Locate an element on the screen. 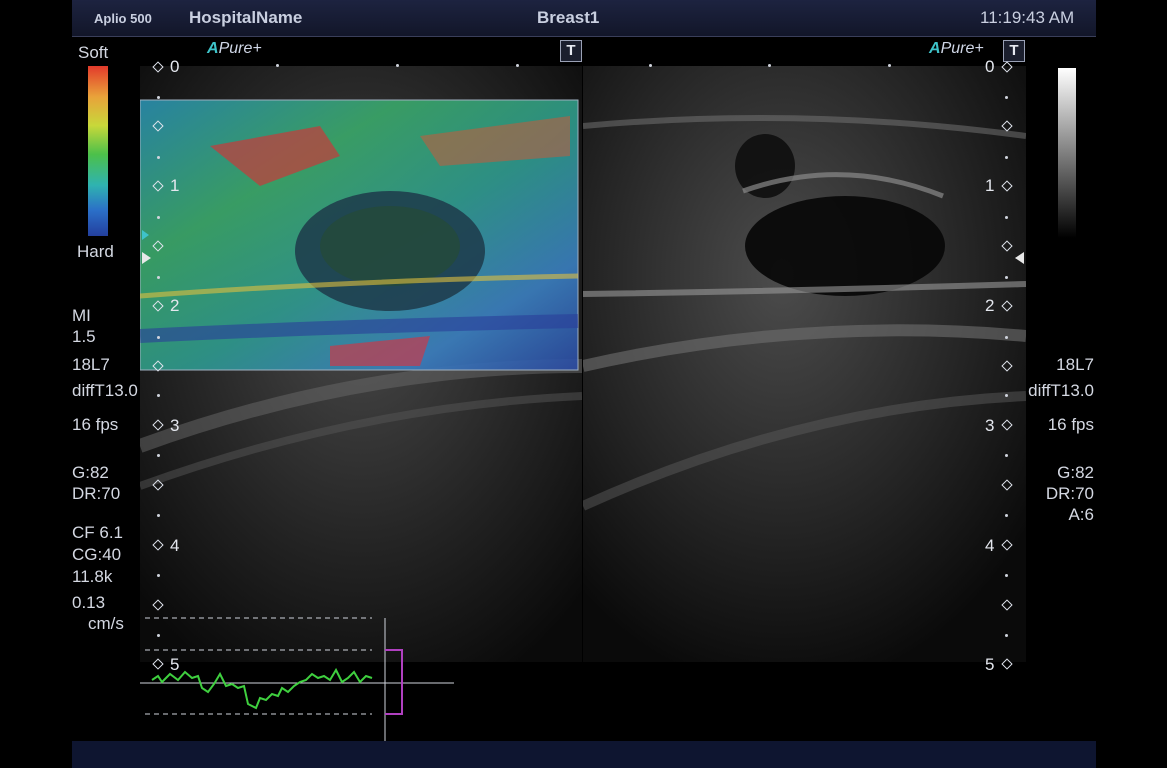 This screenshot has height=768, width=1167. range-bracket is located at coordinates (394, 682).